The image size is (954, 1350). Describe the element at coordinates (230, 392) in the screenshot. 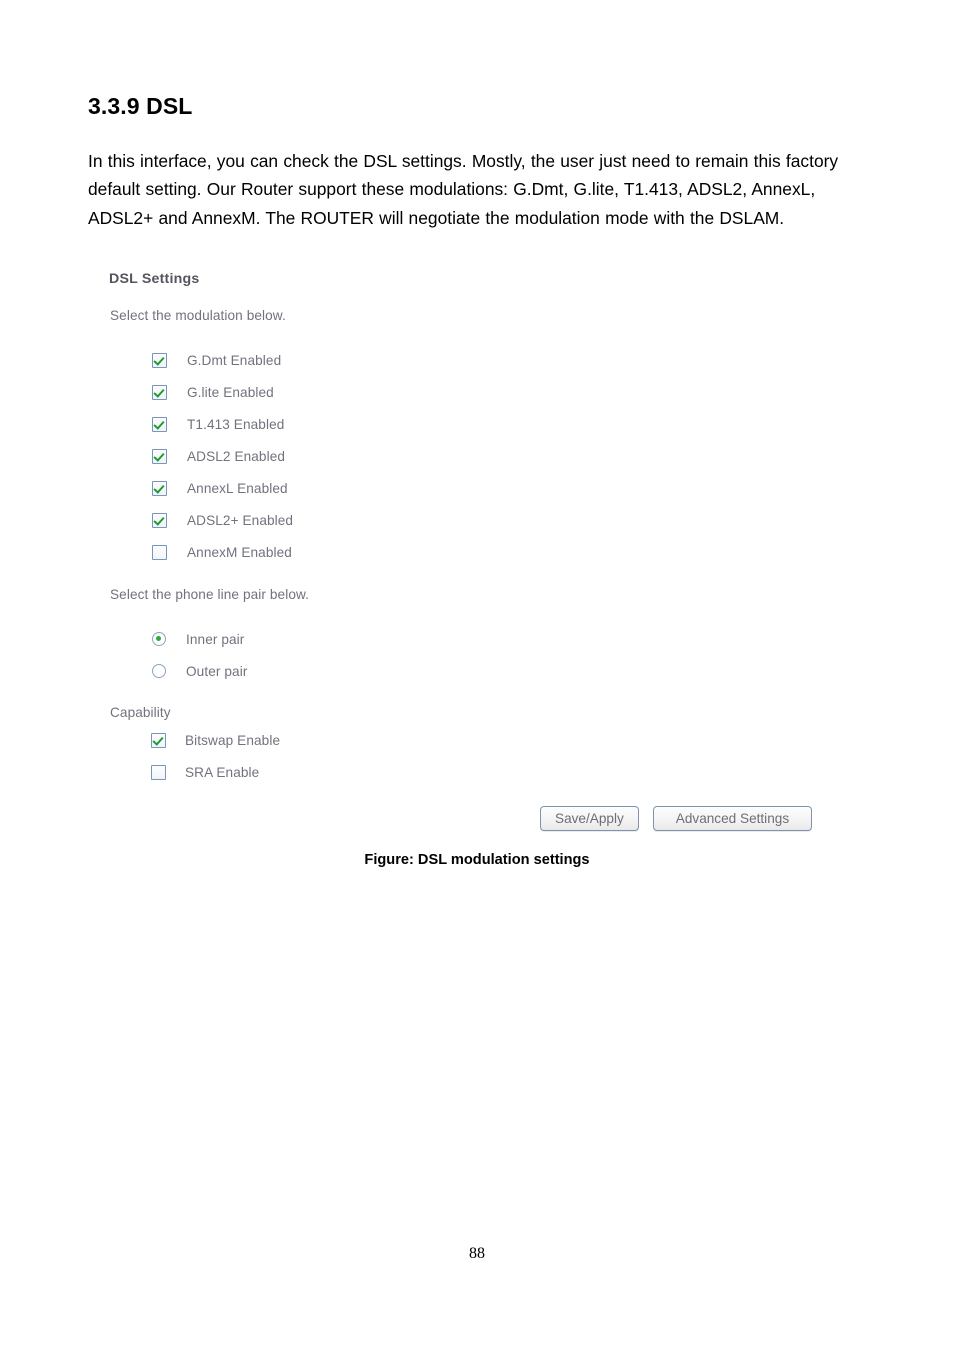

I see `glite-label: G.lite Enabled` at that location.